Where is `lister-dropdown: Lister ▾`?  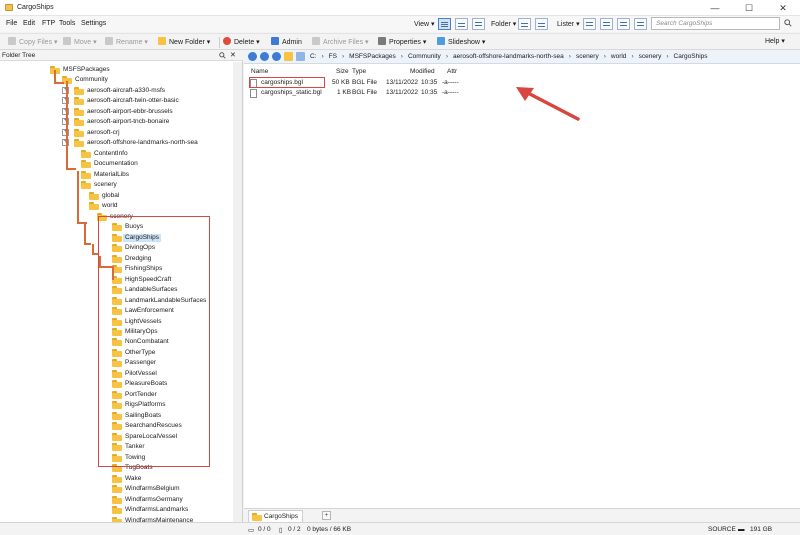
lister-dropdown: Lister ▾ is located at coordinates (568, 27).